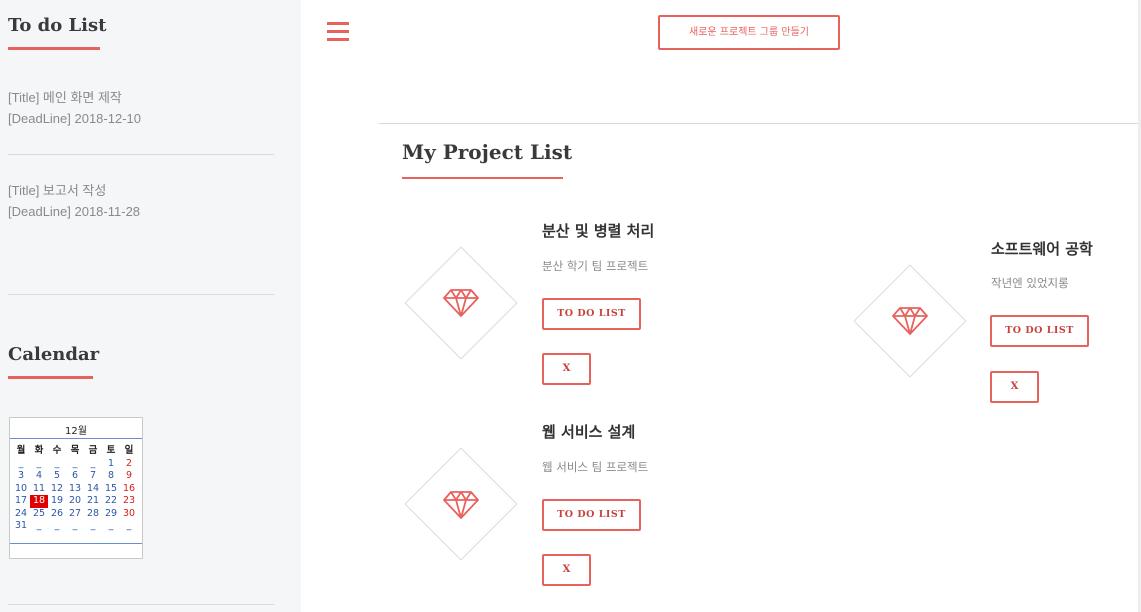 This screenshot has height=612, width=1141. Describe the element at coordinates (93, 476) in the screenshot. I see `calendar-day: 7` at that location.